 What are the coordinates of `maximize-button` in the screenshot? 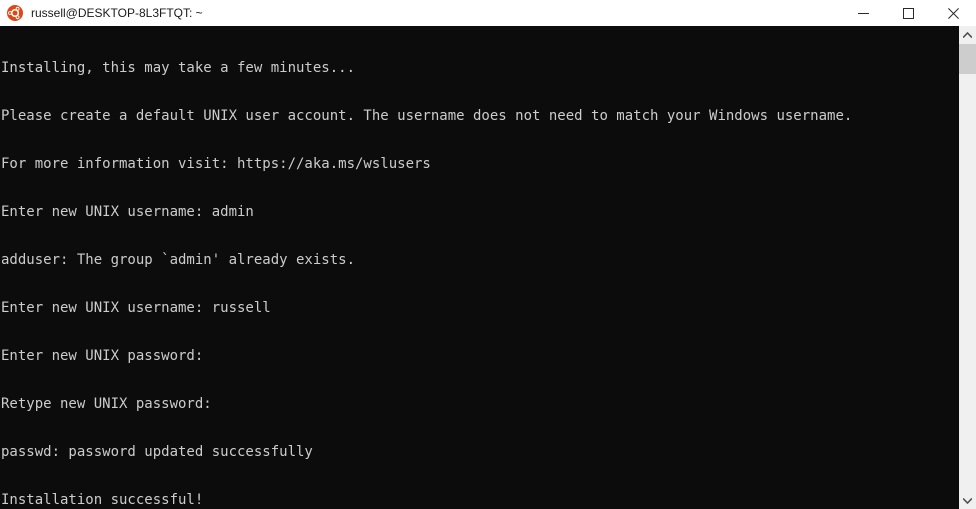 It's located at (908, 13).